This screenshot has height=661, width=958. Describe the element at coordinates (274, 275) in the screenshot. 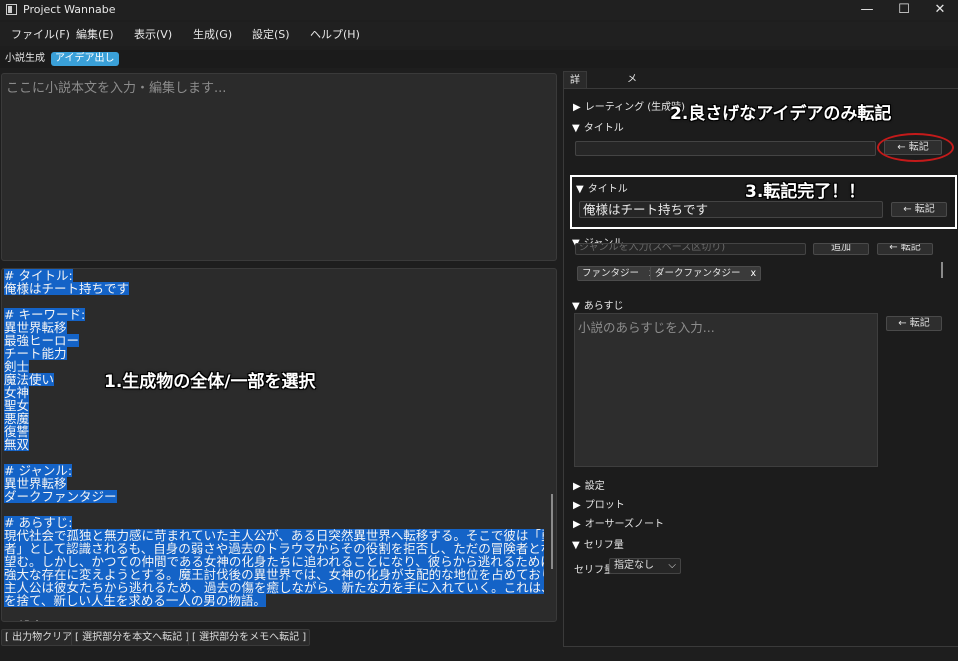

I see `output-line: # タイトル:` at that location.